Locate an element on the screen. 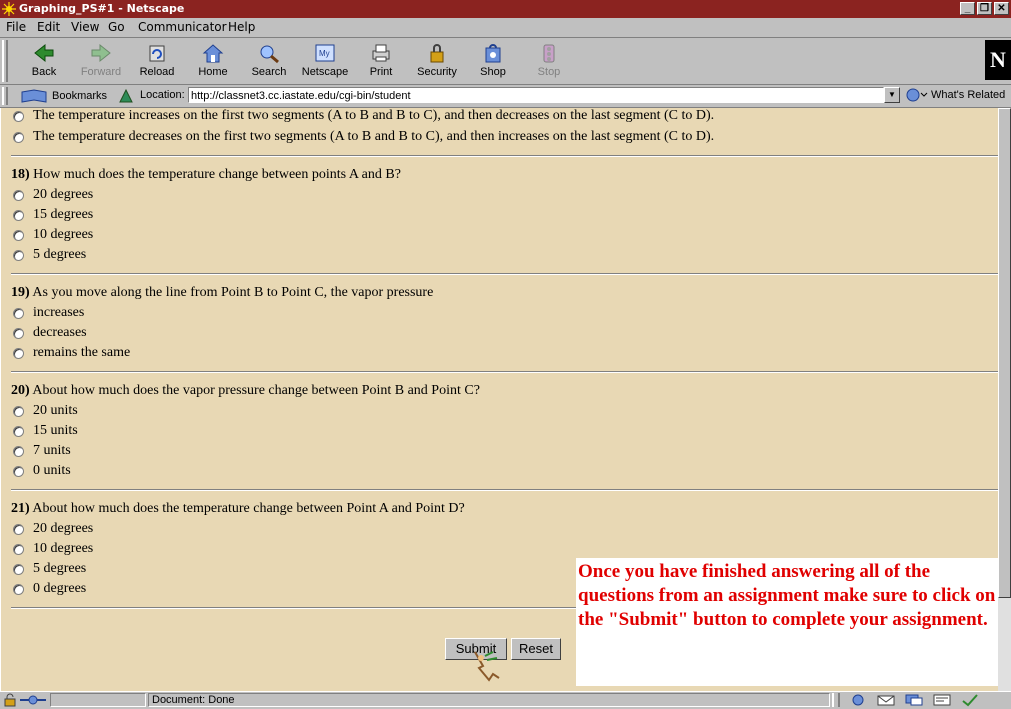  q18-option-2: 15 degrees is located at coordinates (53, 215).